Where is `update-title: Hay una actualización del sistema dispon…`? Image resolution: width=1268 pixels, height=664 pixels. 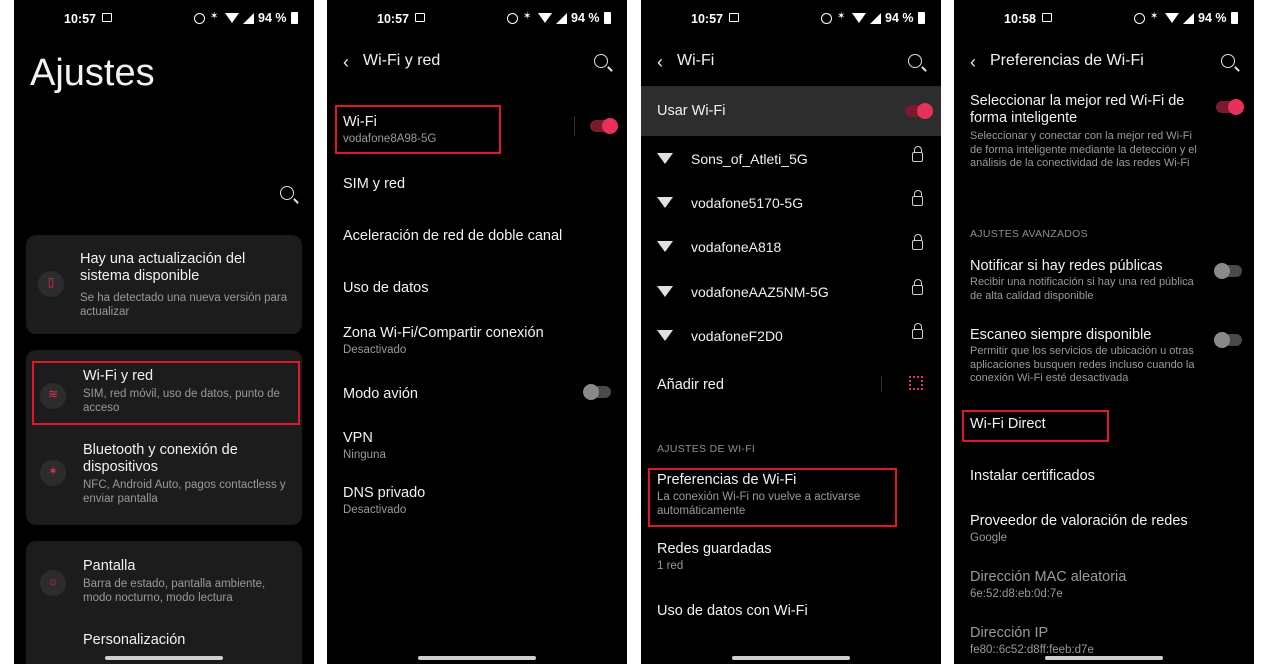
update-title: Hay una actualización del sistema dispon… is located at coordinates (163, 267).